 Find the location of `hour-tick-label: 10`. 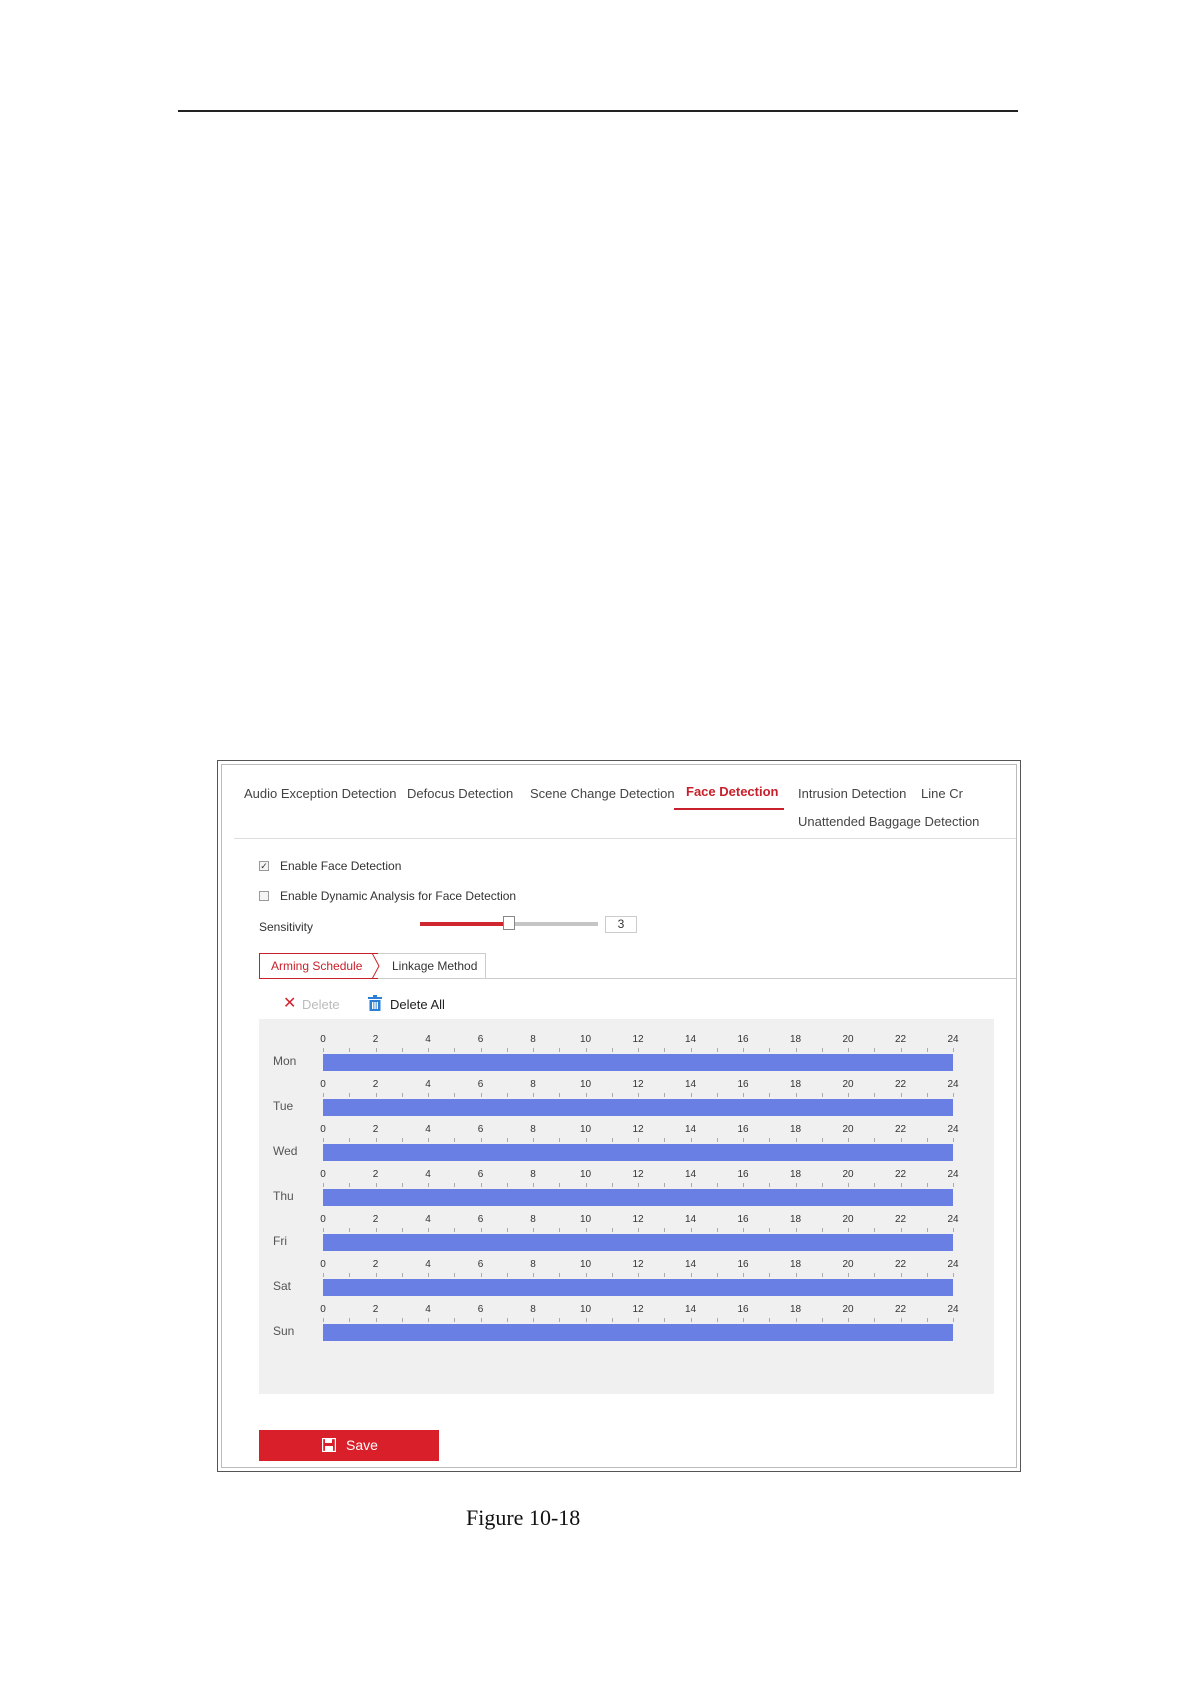

hour-tick-label: 10 is located at coordinates (585, 1309).